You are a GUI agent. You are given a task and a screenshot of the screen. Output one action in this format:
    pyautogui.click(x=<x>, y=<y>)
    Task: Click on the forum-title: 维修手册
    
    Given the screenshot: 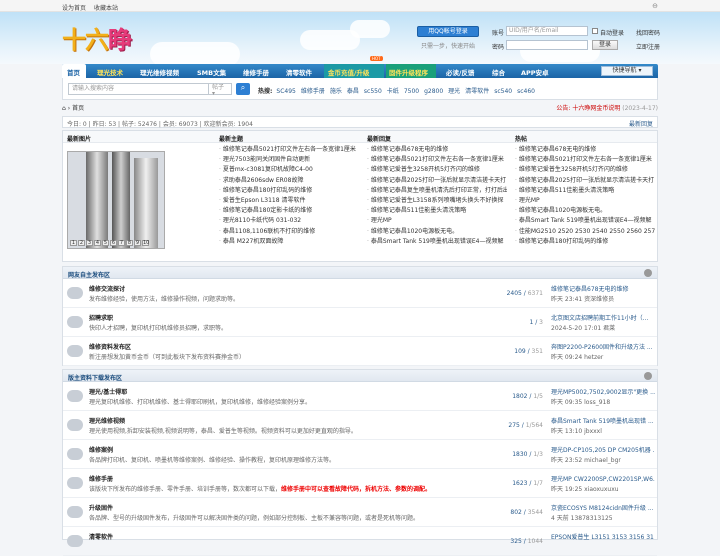 What is the action you would take?
    pyautogui.click(x=101, y=478)
    